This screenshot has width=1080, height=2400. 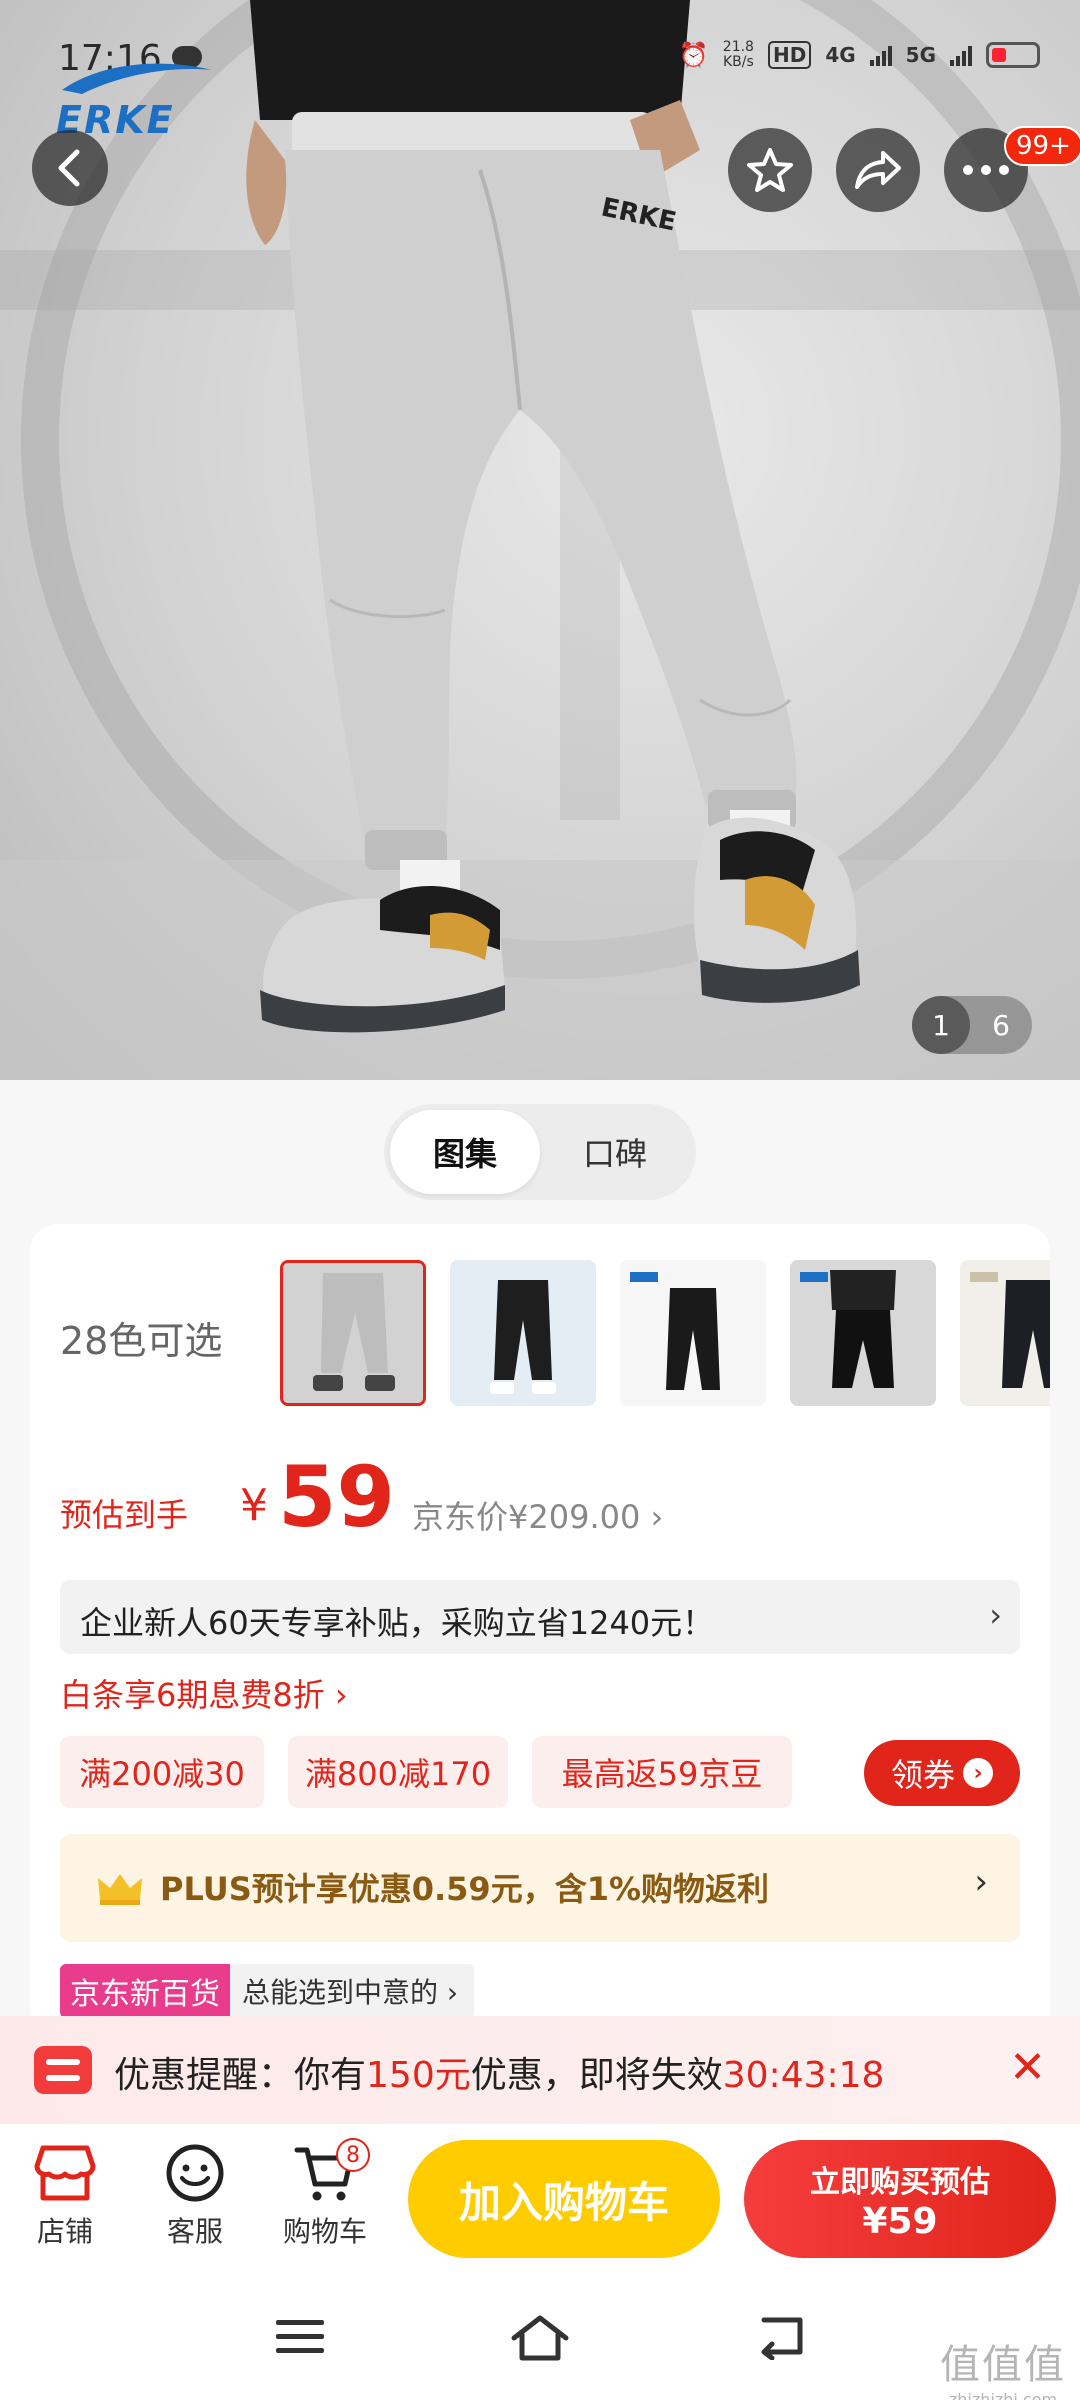 I want to click on network-5g-label: 5G, so click(x=920, y=55).